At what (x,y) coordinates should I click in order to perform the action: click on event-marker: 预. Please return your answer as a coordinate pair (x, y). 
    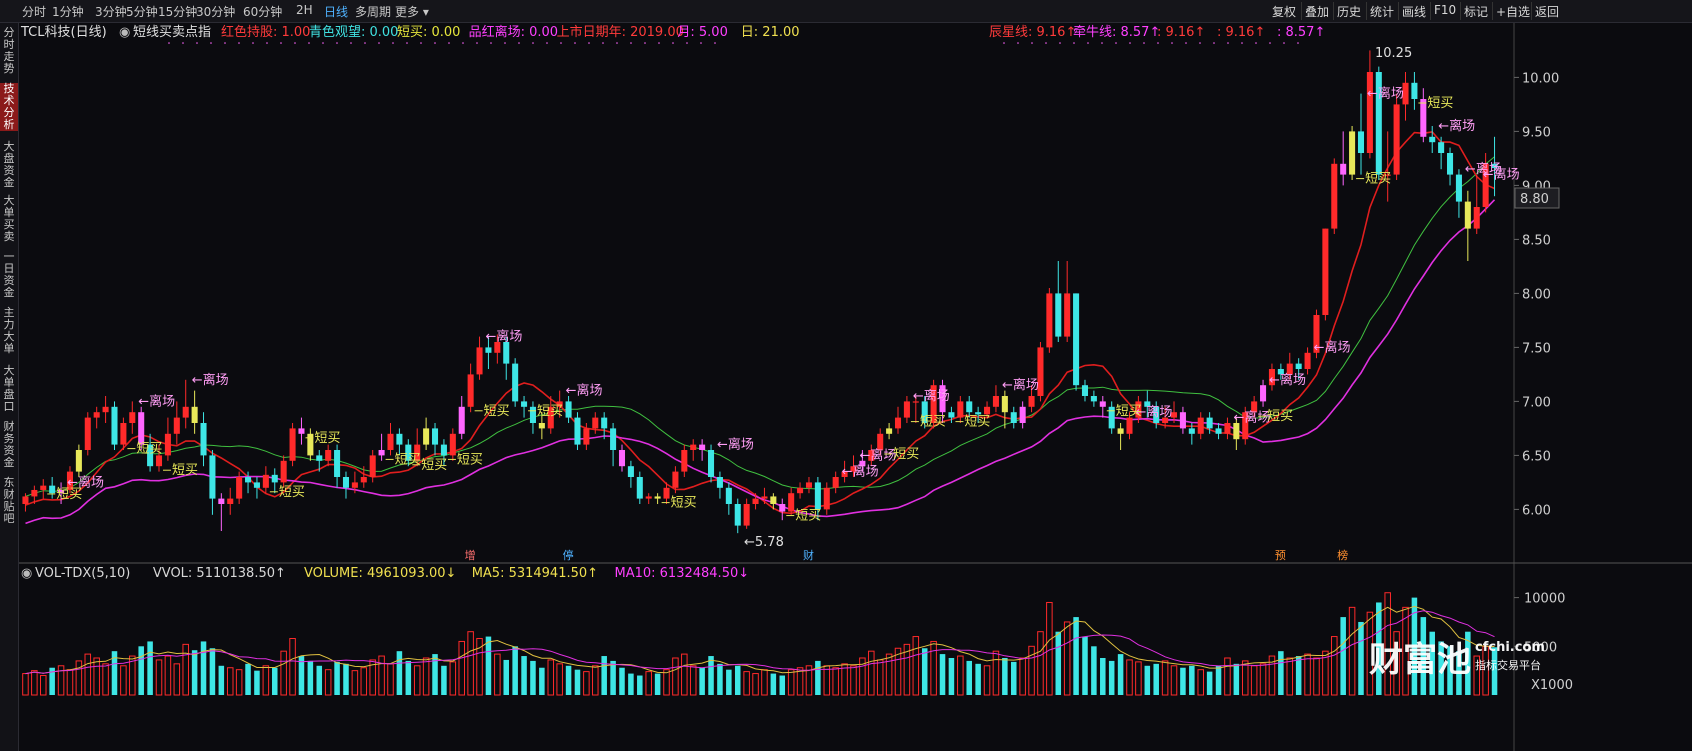
    Looking at the image, I should click on (1280, 555).